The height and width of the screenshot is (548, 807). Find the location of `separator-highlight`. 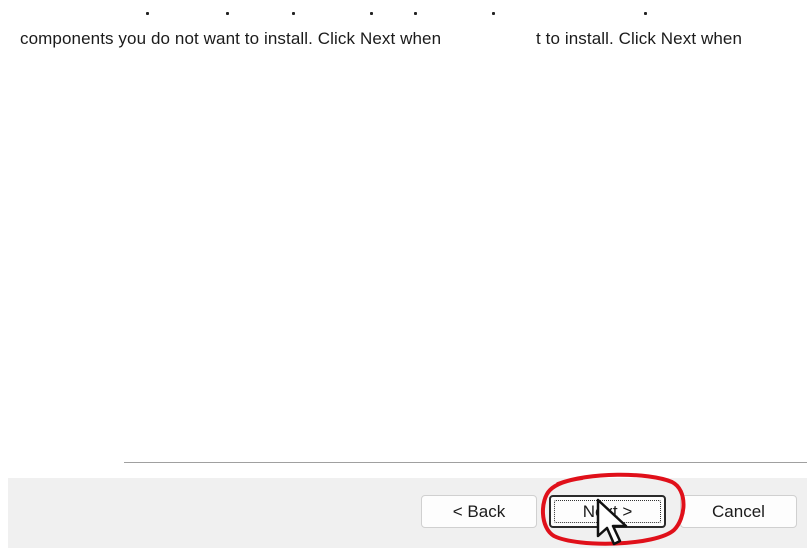

separator-highlight is located at coordinates (465, 463).